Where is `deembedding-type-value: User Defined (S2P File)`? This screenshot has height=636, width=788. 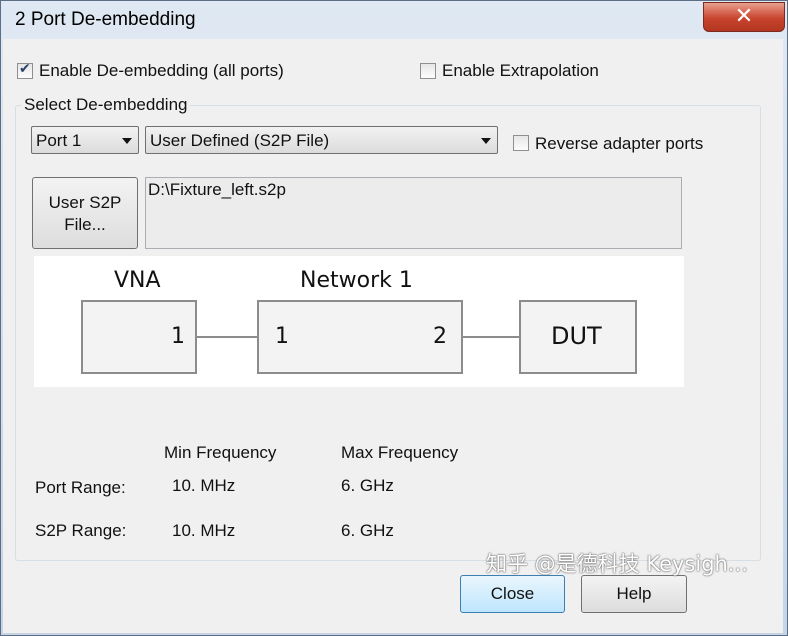
deembedding-type-value: User Defined (S2P File) is located at coordinates (240, 140).